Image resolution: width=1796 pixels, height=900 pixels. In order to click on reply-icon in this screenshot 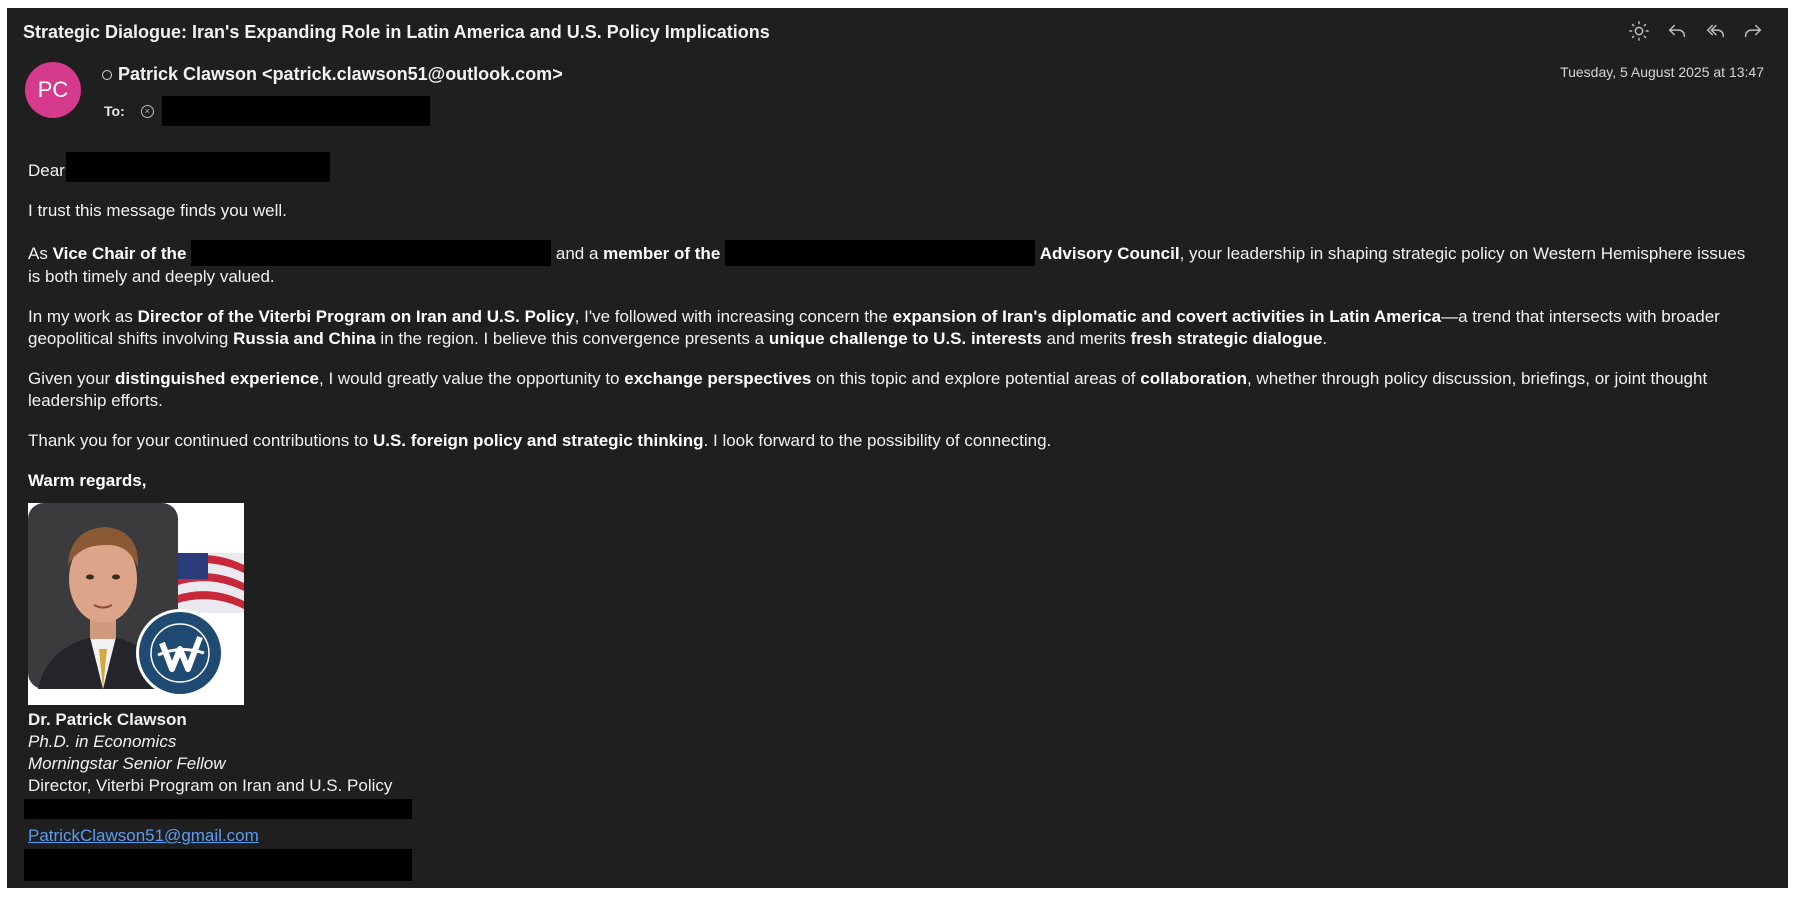, I will do `click(1677, 31)`.